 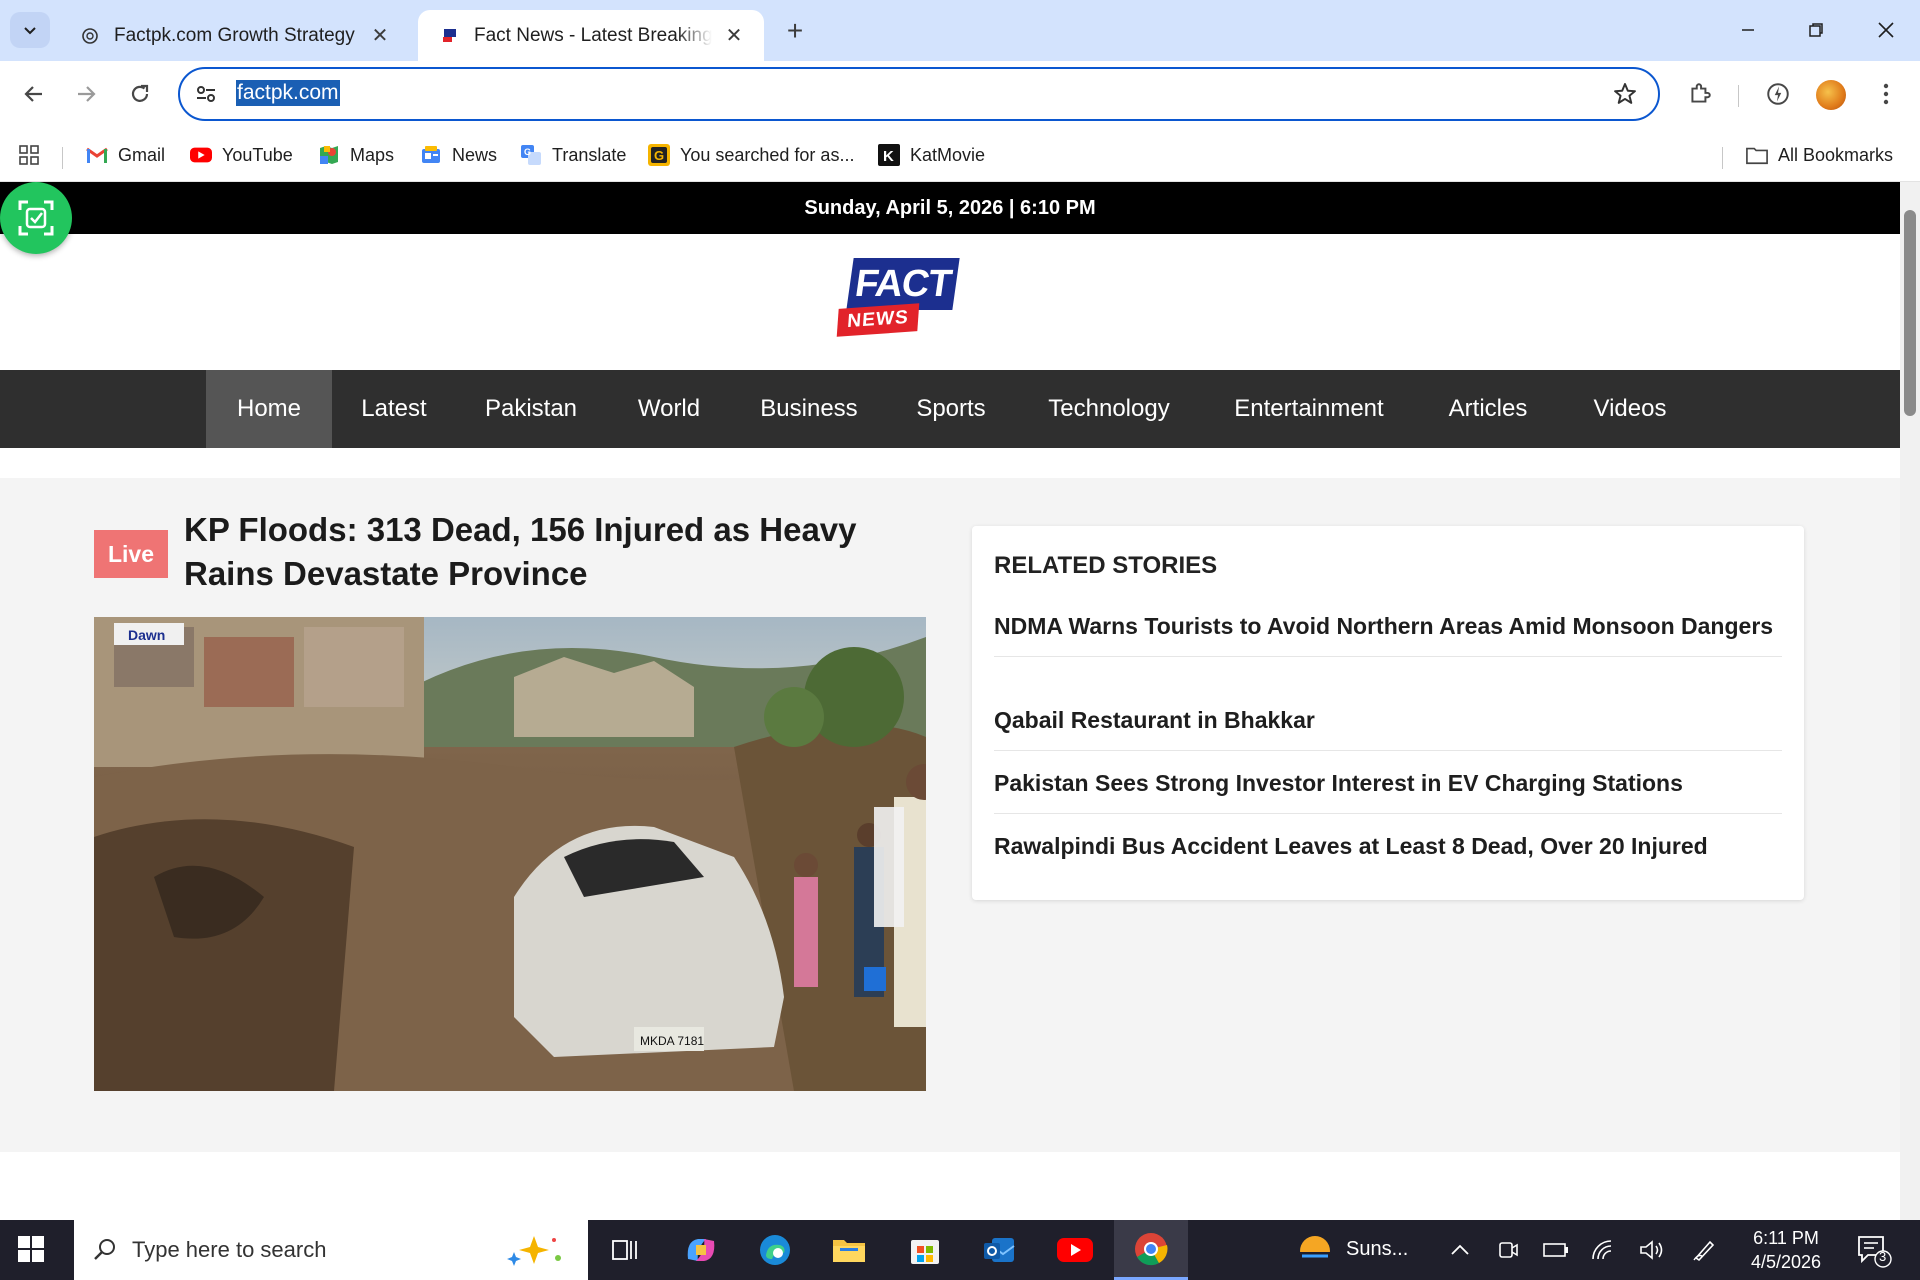 I want to click on bookmark-label: Gmail, so click(x=142, y=154).